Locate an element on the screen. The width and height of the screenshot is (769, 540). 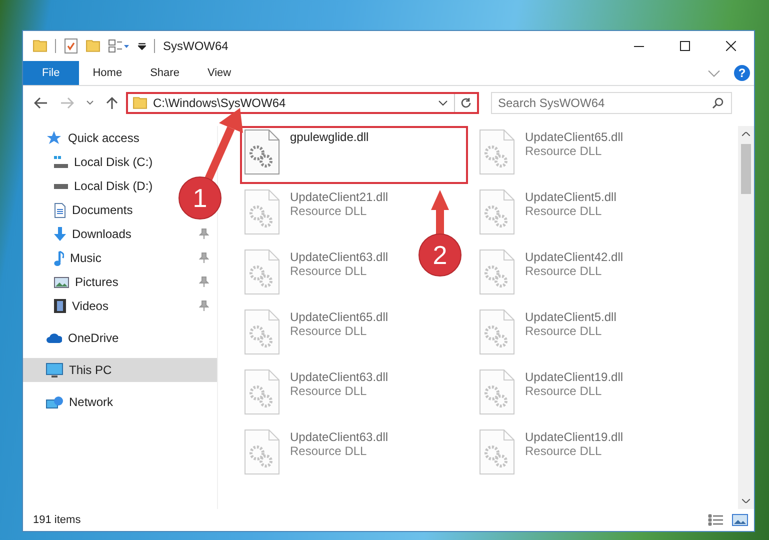
sidebar-item: Network is located at coordinates (72, 402).